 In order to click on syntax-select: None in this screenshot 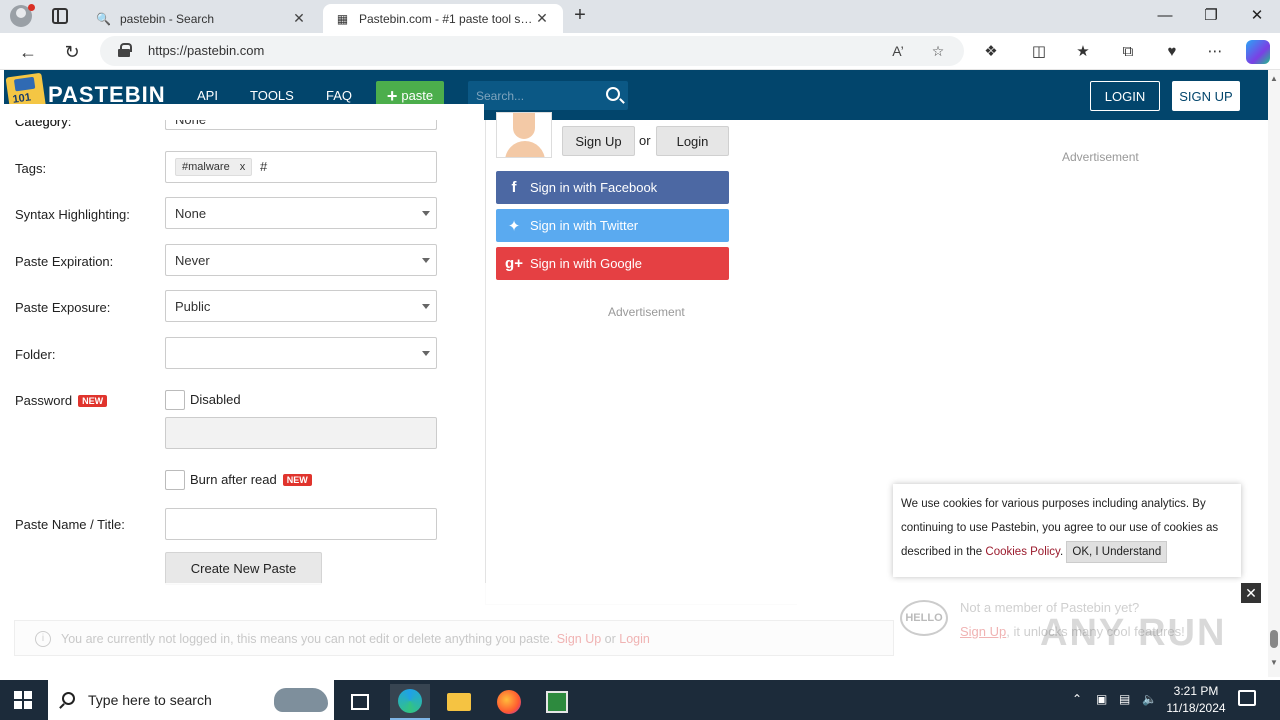, I will do `click(301, 213)`.